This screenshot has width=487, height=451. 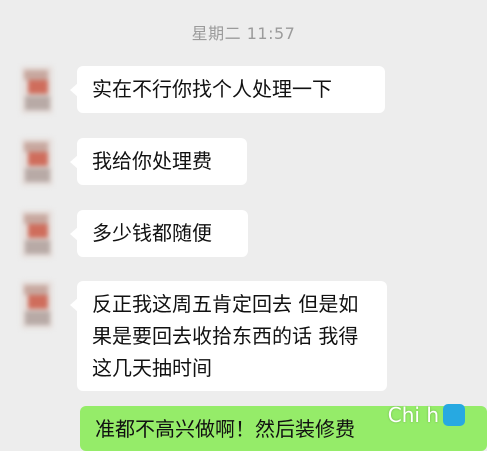 I want to click on message-bubble: 实在不行你找个人处理一下, so click(x=227, y=89).